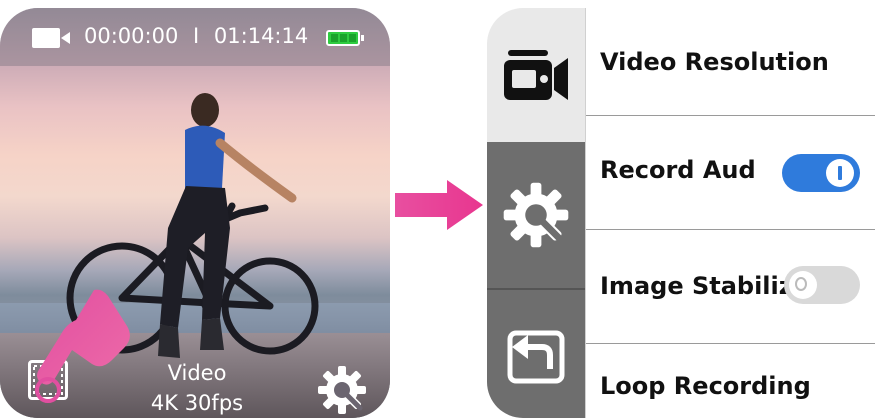 Image resolution: width=875 pixels, height=418 pixels. Describe the element at coordinates (197, 388) in the screenshot. I see `capture-mode-button: Video 4K 30fps` at that location.